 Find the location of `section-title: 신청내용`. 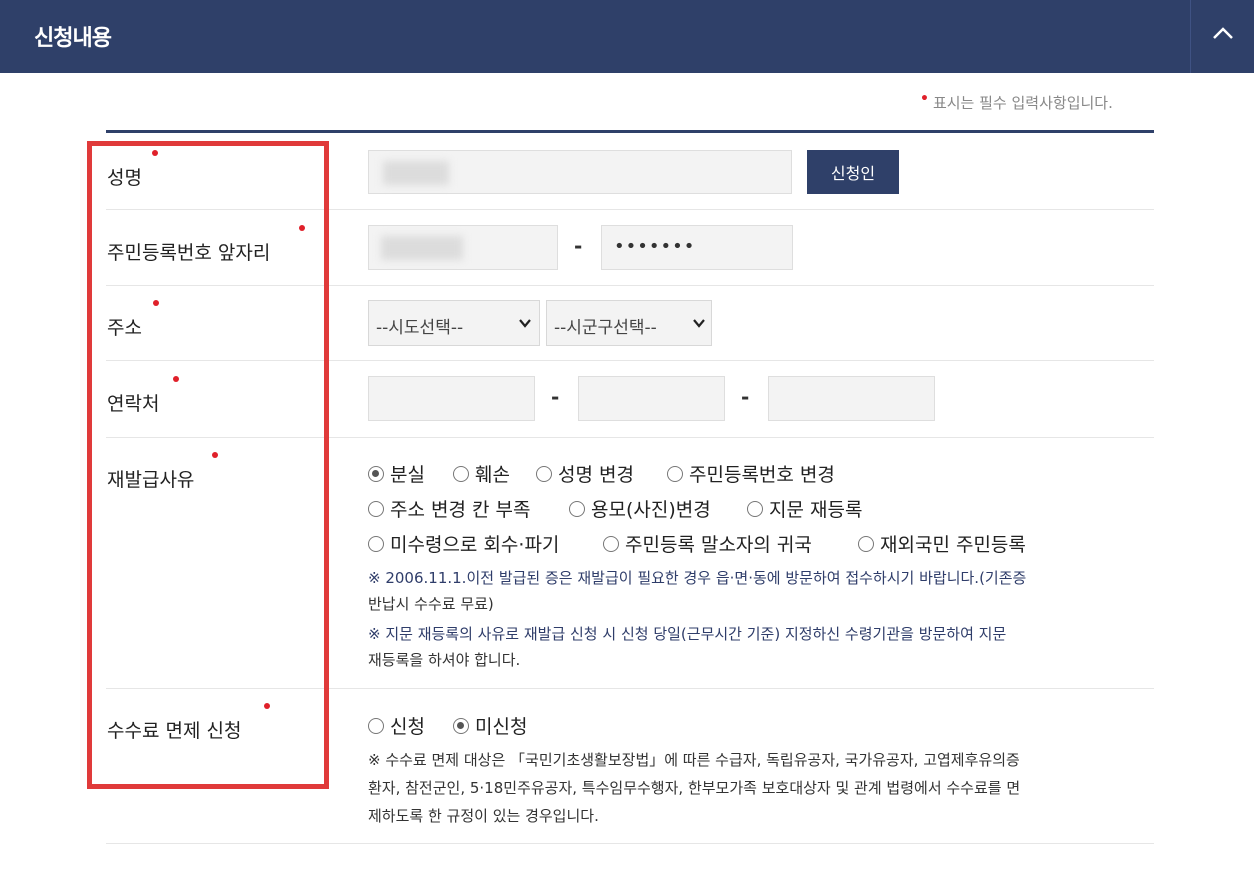

section-title: 신청내용 is located at coordinates (73, 38).